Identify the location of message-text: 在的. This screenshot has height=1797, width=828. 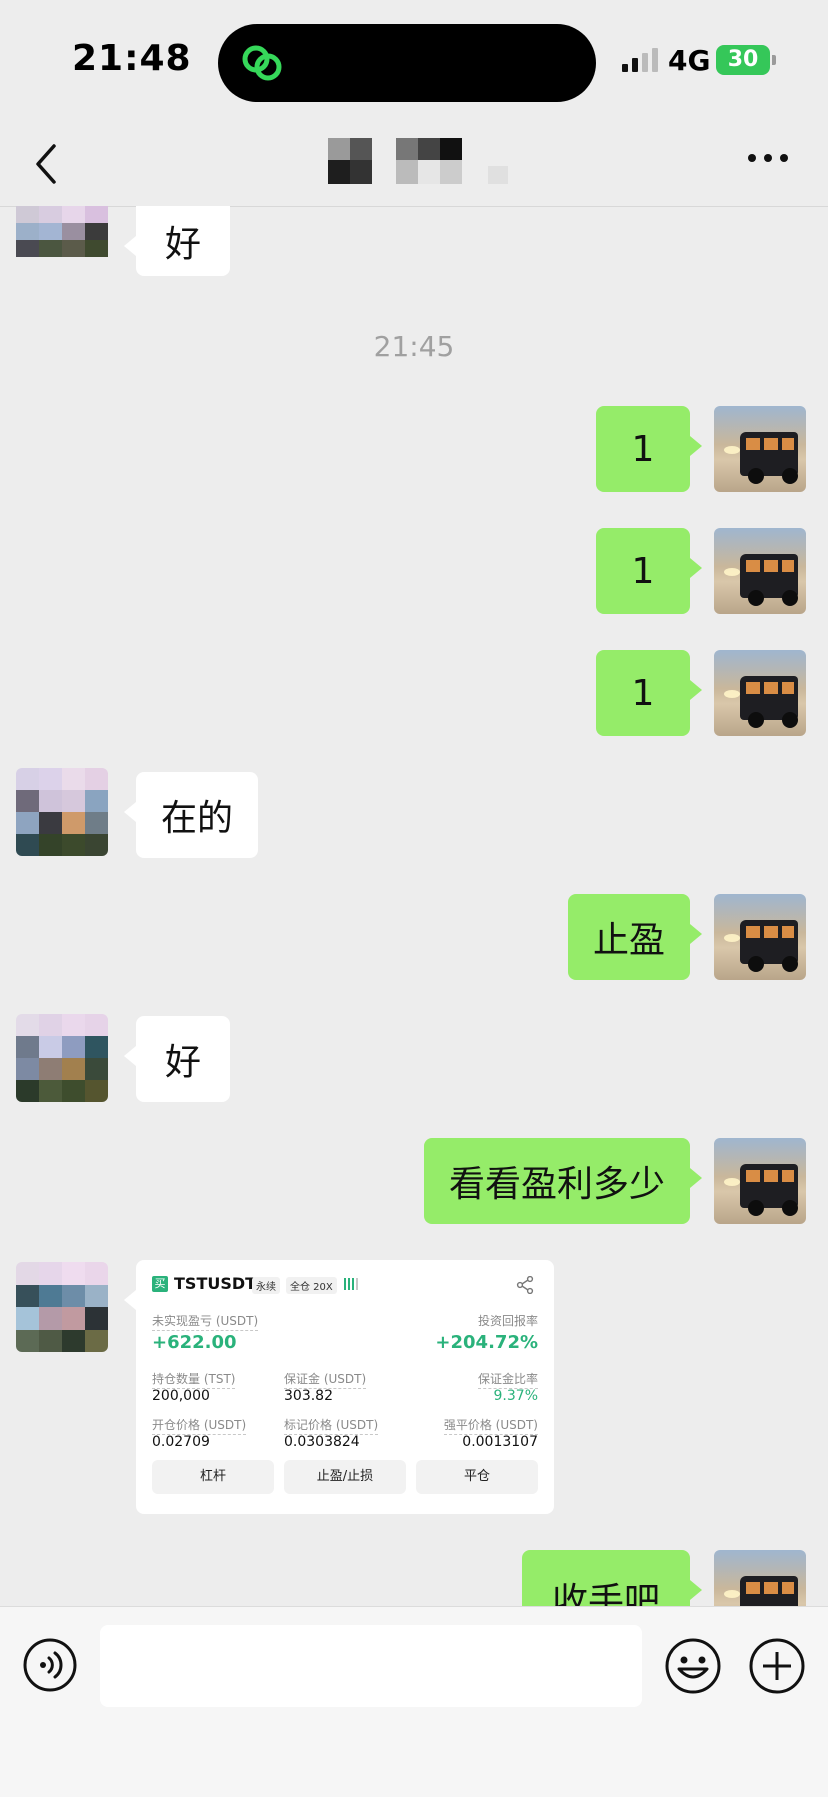
(196, 818).